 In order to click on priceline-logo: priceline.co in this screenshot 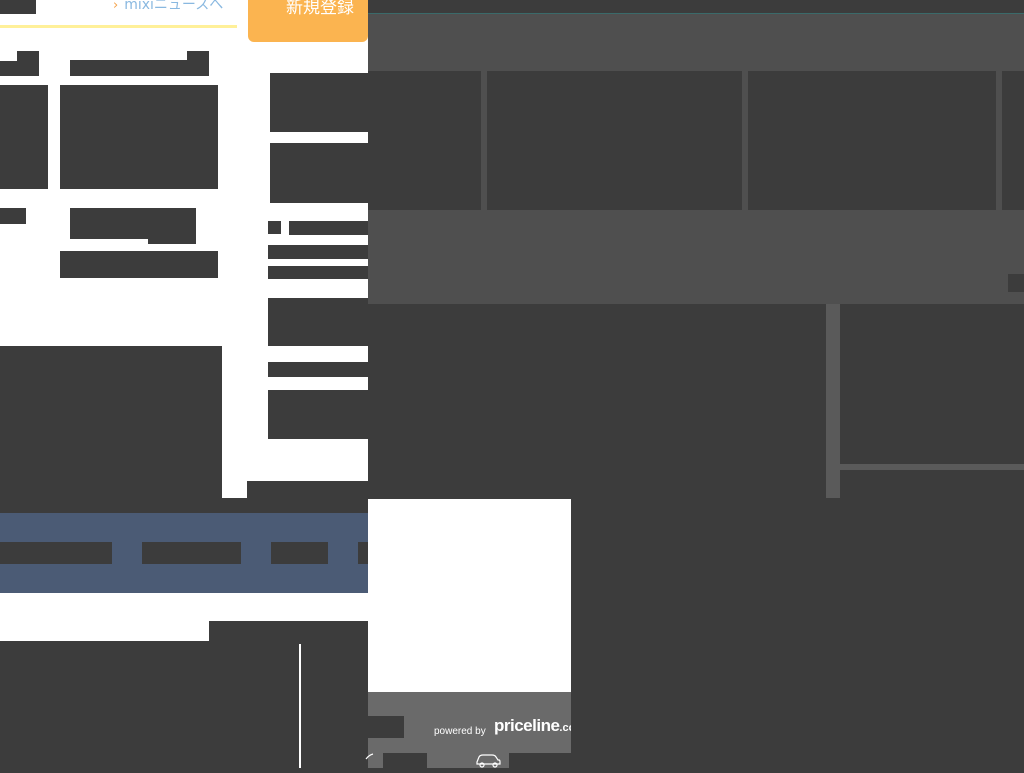, I will do `click(532, 726)`.